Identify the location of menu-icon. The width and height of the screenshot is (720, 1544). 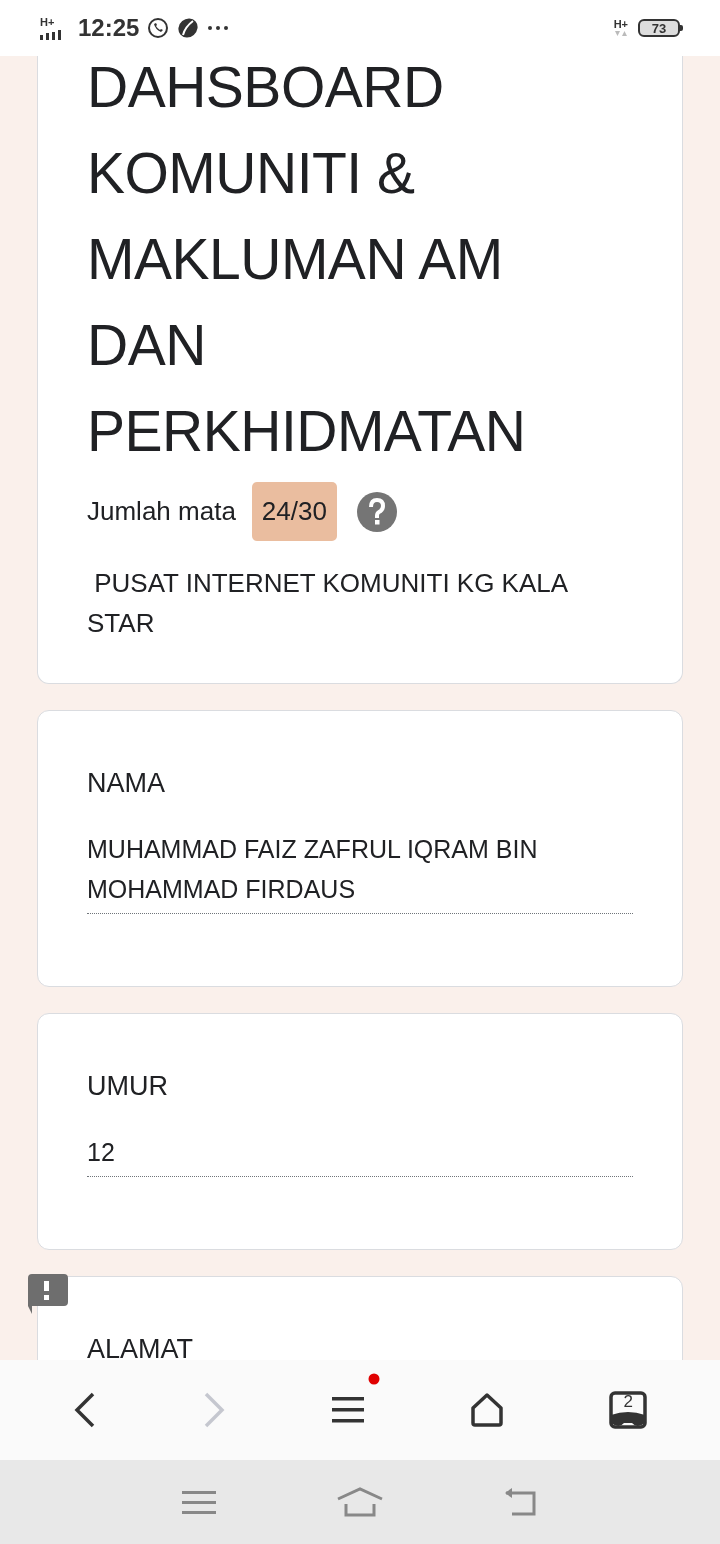
(348, 1410).